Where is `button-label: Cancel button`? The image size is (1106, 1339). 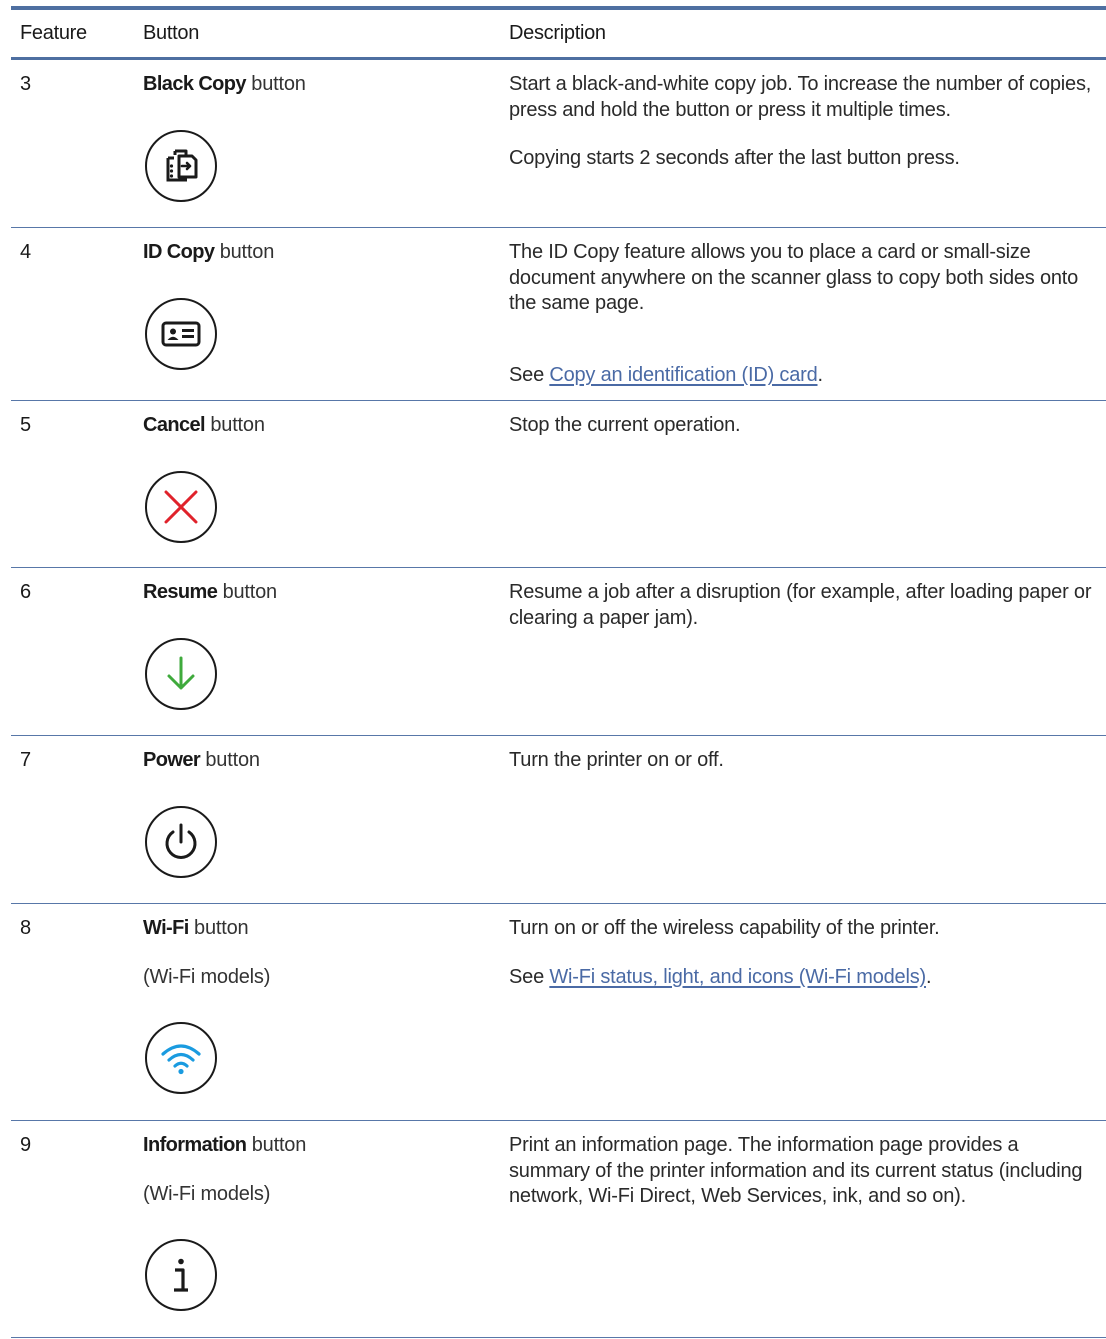
button-label: Cancel button is located at coordinates (204, 425).